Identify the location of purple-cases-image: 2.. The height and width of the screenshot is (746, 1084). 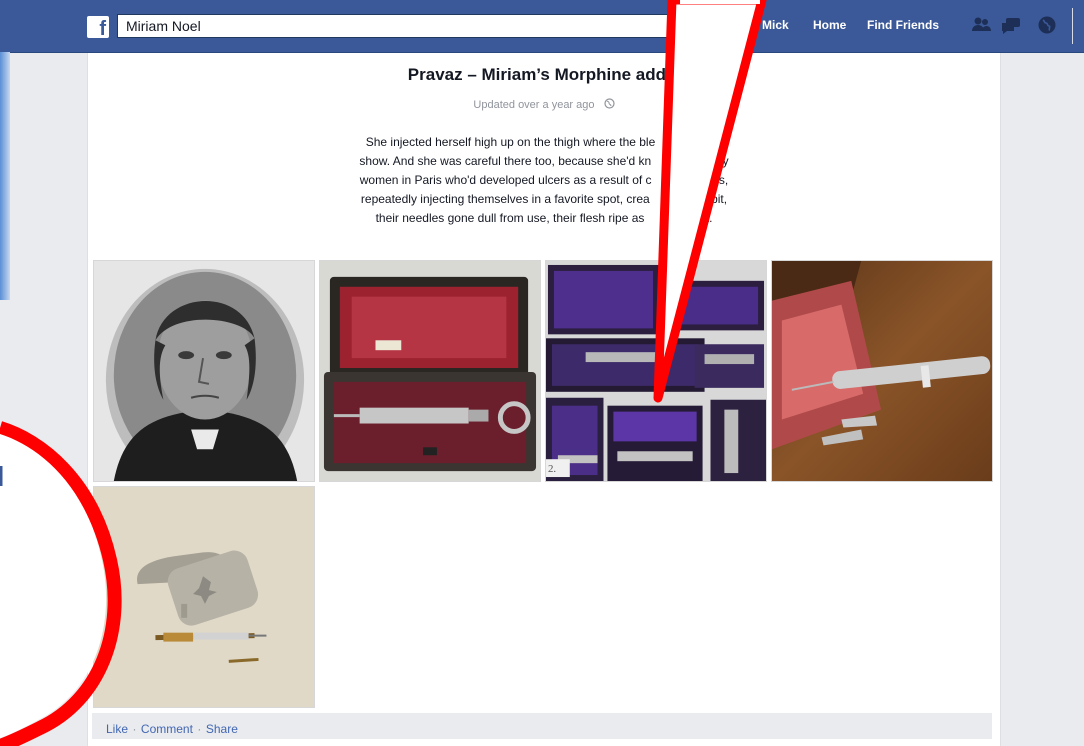
(656, 371).